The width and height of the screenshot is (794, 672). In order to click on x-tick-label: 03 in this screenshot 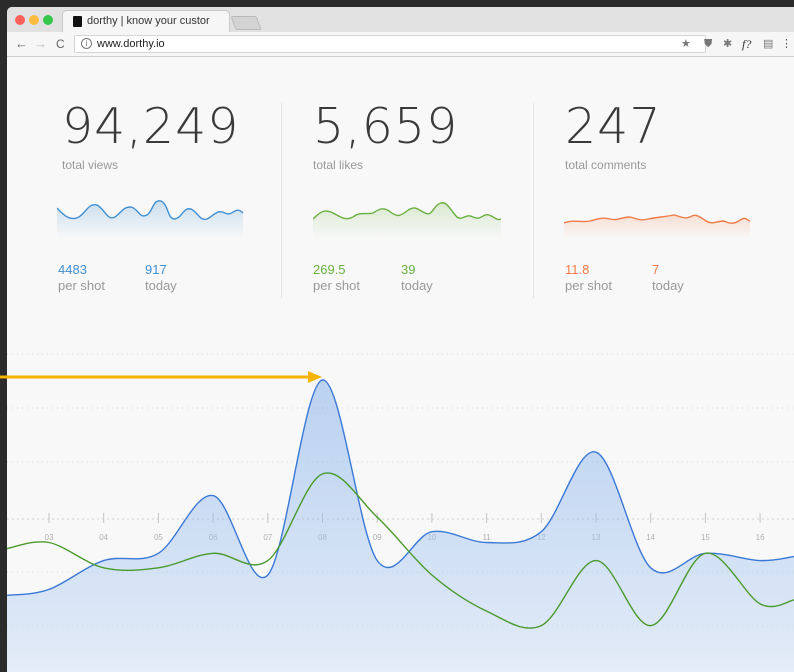, I will do `click(49, 537)`.